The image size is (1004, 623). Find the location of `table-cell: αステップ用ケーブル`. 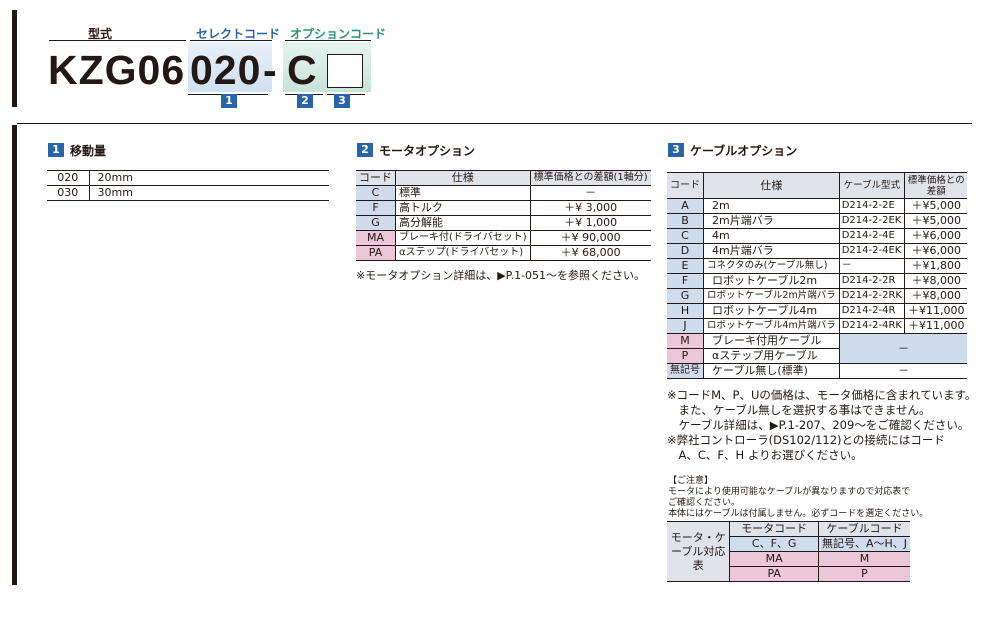

table-cell: αステップ用ケーブル is located at coordinates (771, 356).